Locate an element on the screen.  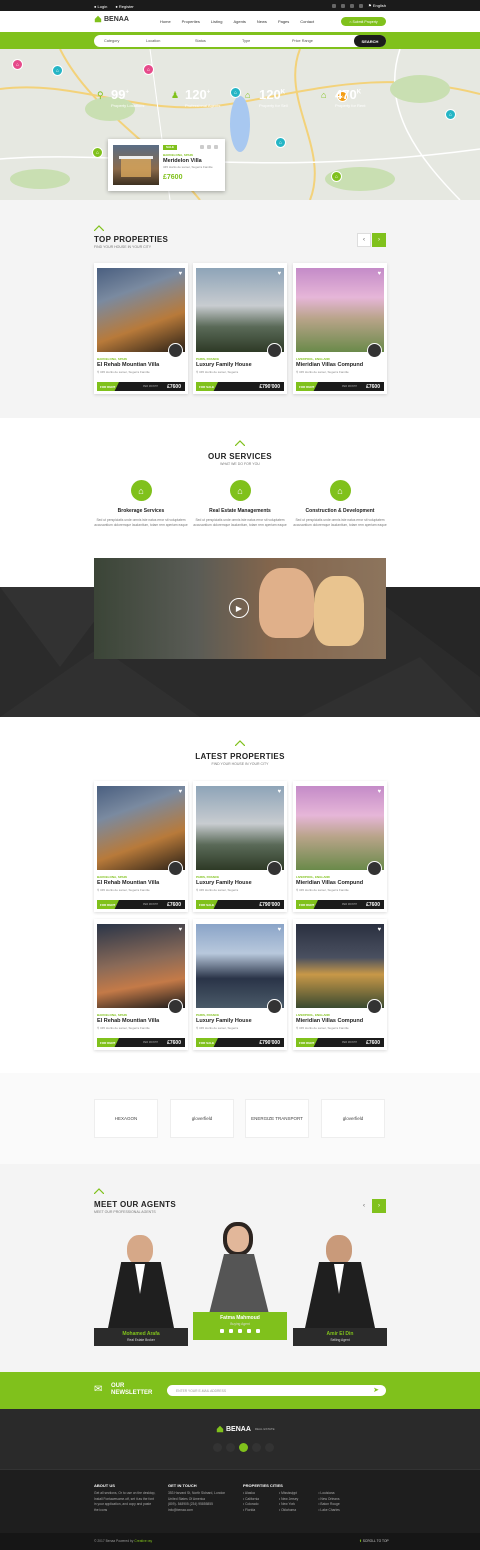
send-icon: ➤ is located at coordinates (376, 1390).